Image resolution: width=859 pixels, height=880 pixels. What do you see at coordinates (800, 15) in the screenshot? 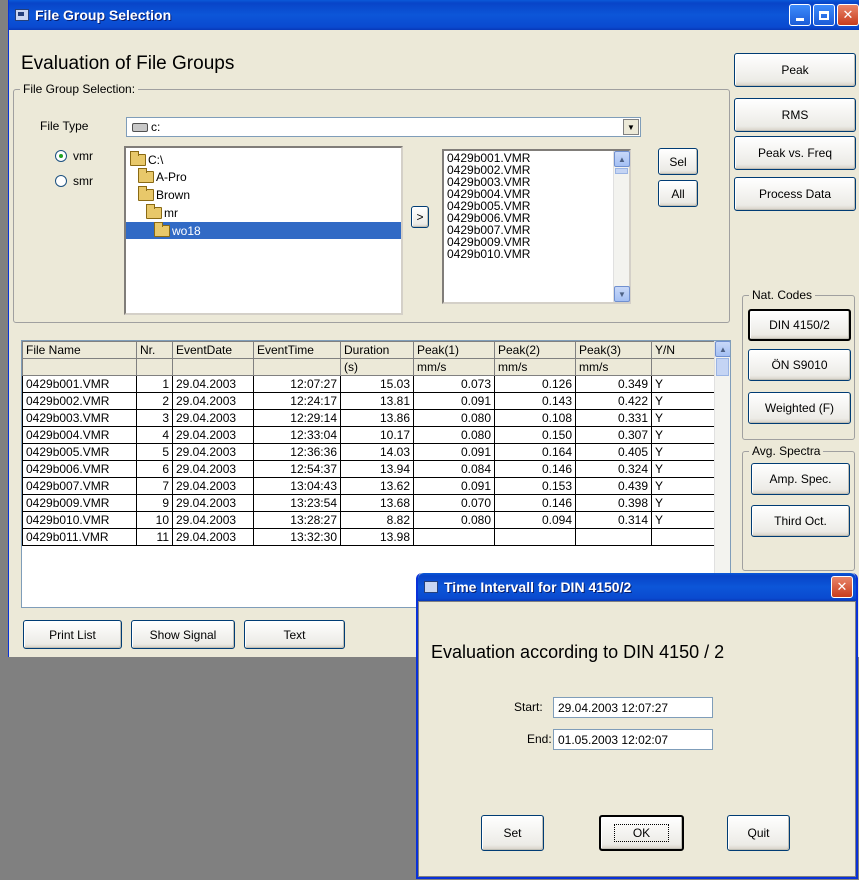
I see `minimize-button` at bounding box center [800, 15].